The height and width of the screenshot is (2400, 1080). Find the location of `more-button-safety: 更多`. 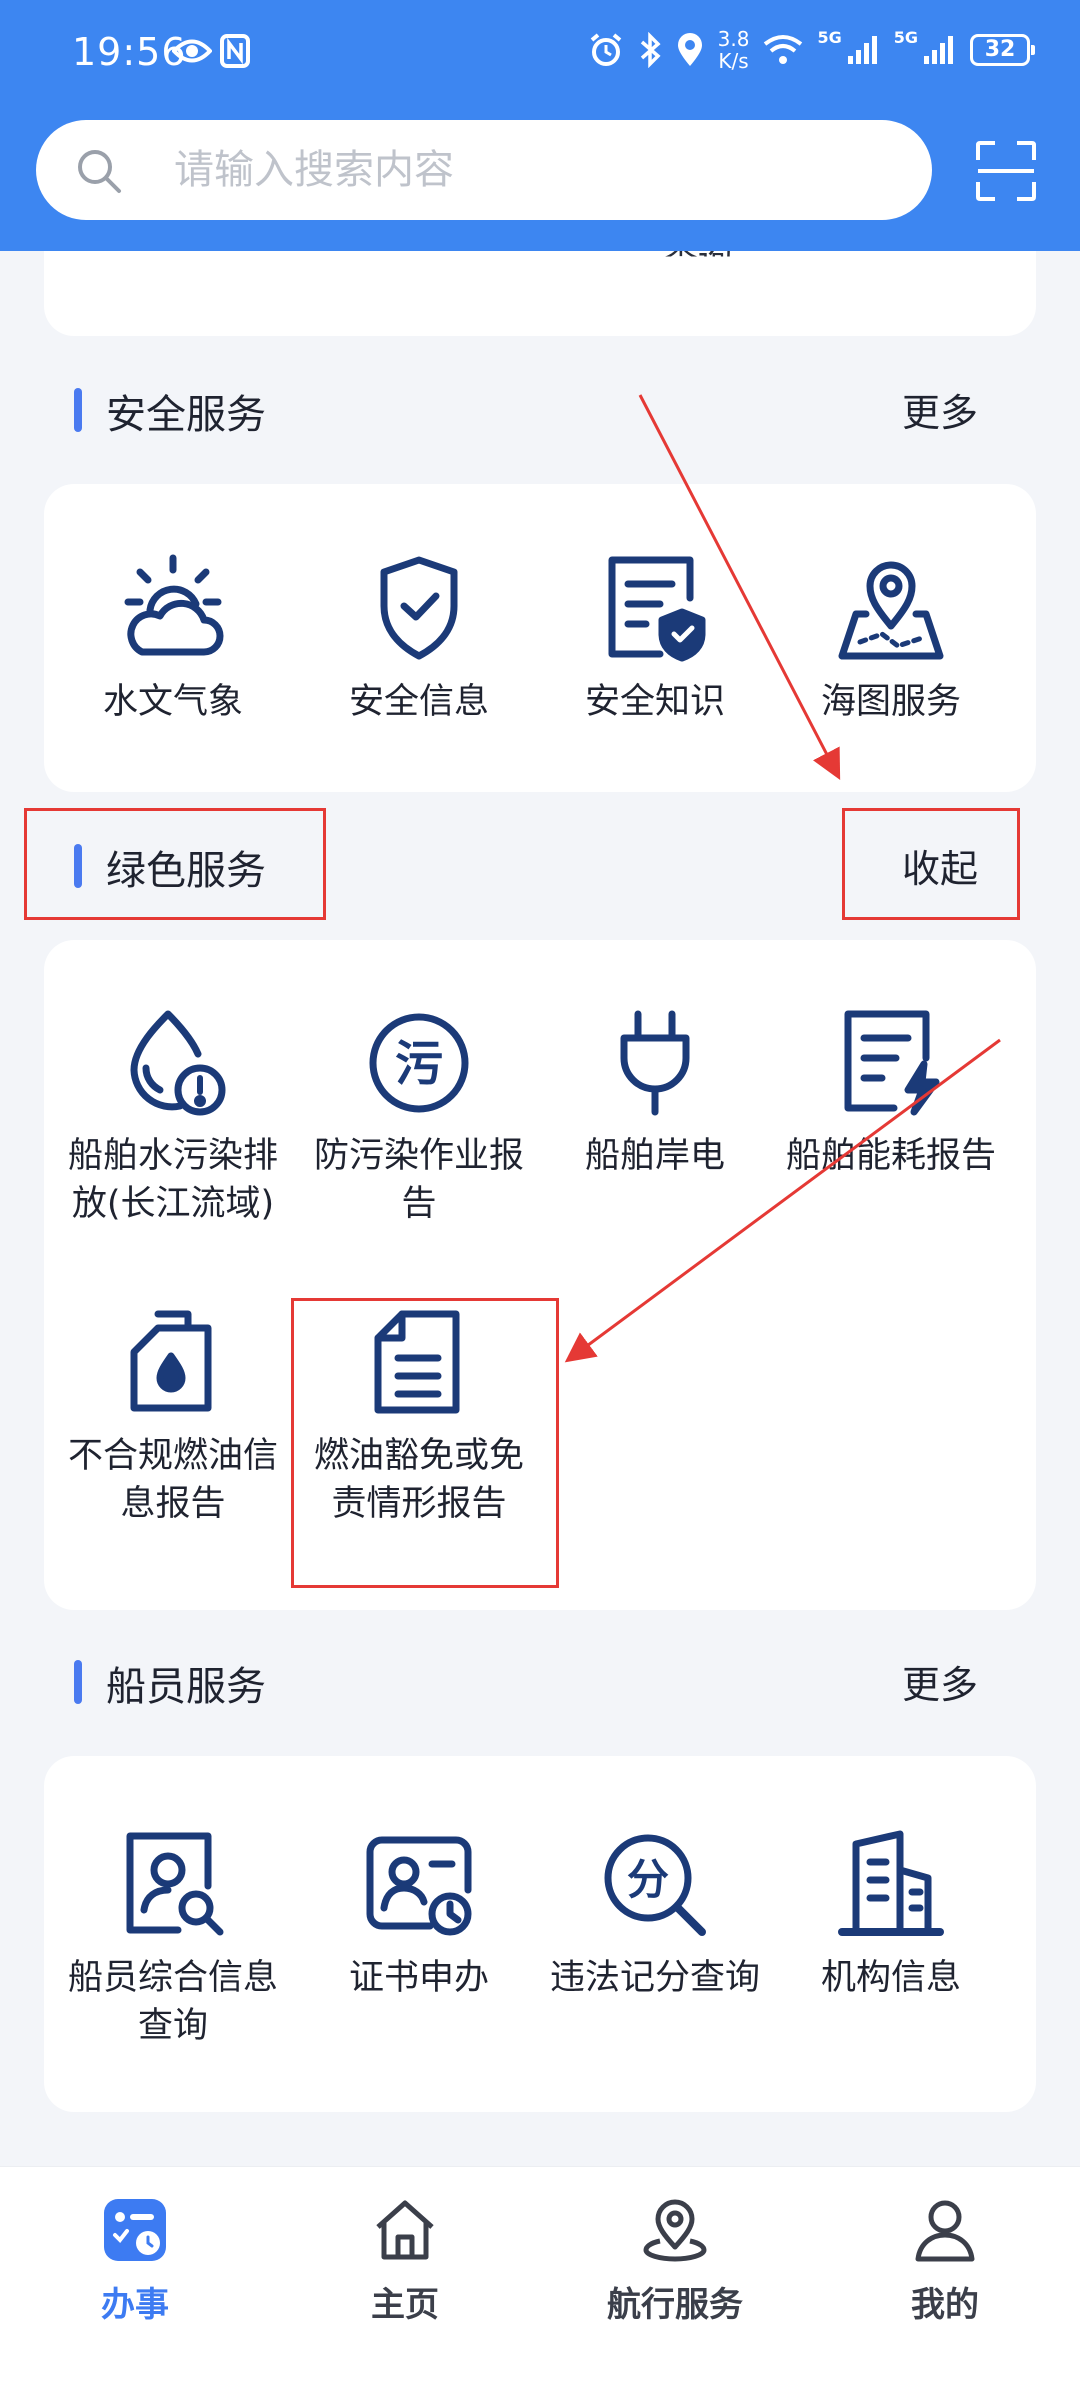

more-button-safety: 更多 is located at coordinates (940, 409).